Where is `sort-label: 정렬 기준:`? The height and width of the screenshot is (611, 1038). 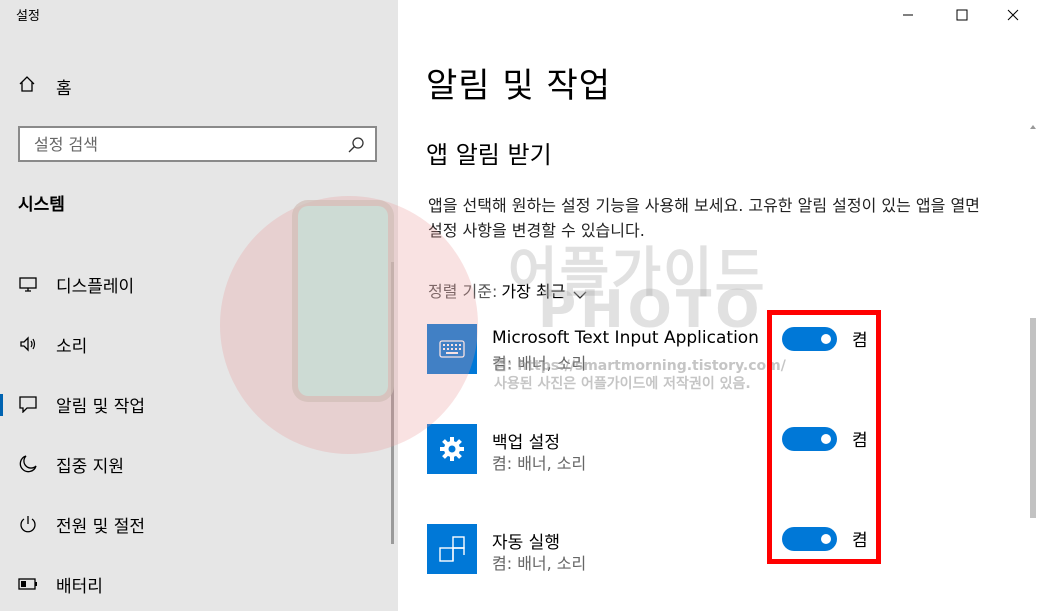
sort-label: 정렬 기준: is located at coordinates (463, 291).